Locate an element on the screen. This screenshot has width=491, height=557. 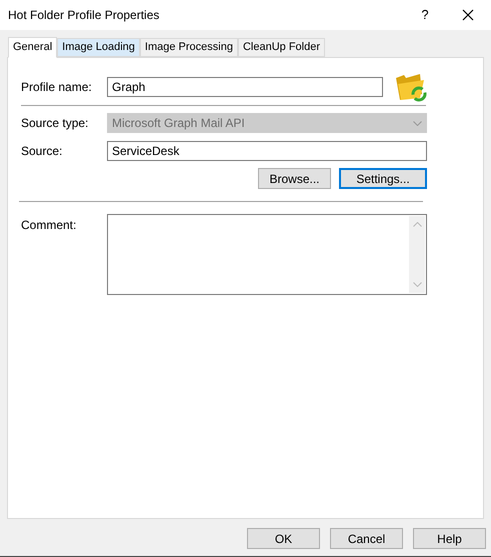
close-icon is located at coordinates (468, 15).